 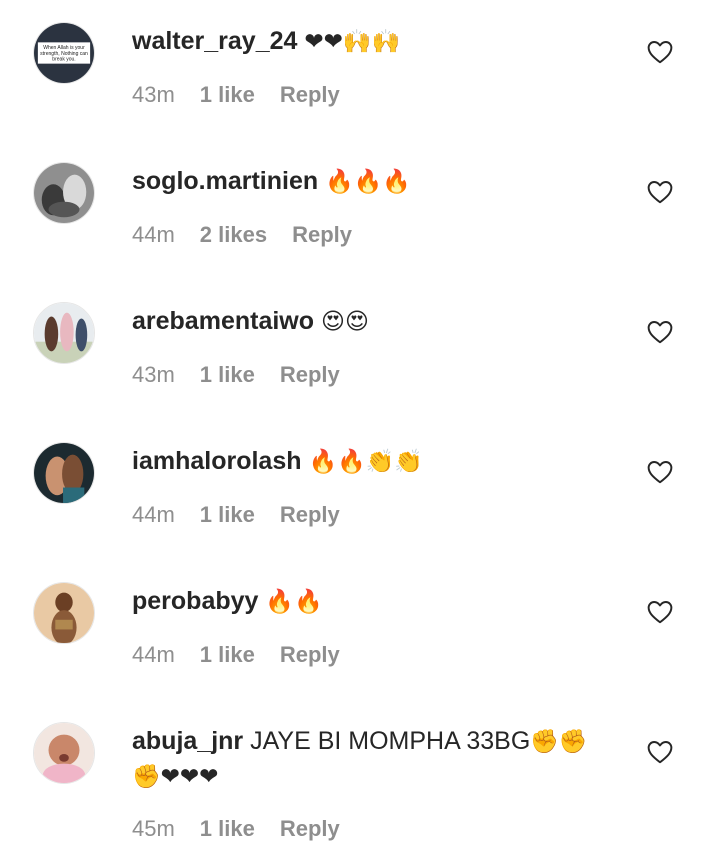 I want to click on comment-username: abuja_jnr, so click(x=187, y=741).